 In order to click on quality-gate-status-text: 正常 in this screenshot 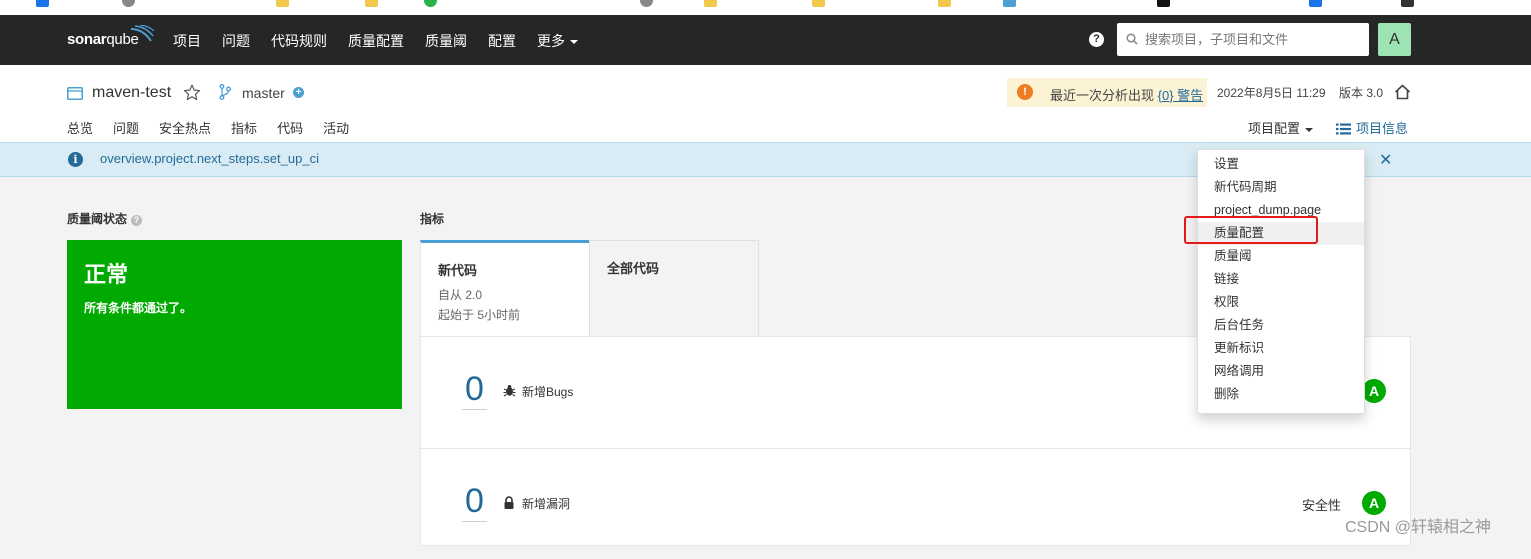, I will do `click(106, 274)`.